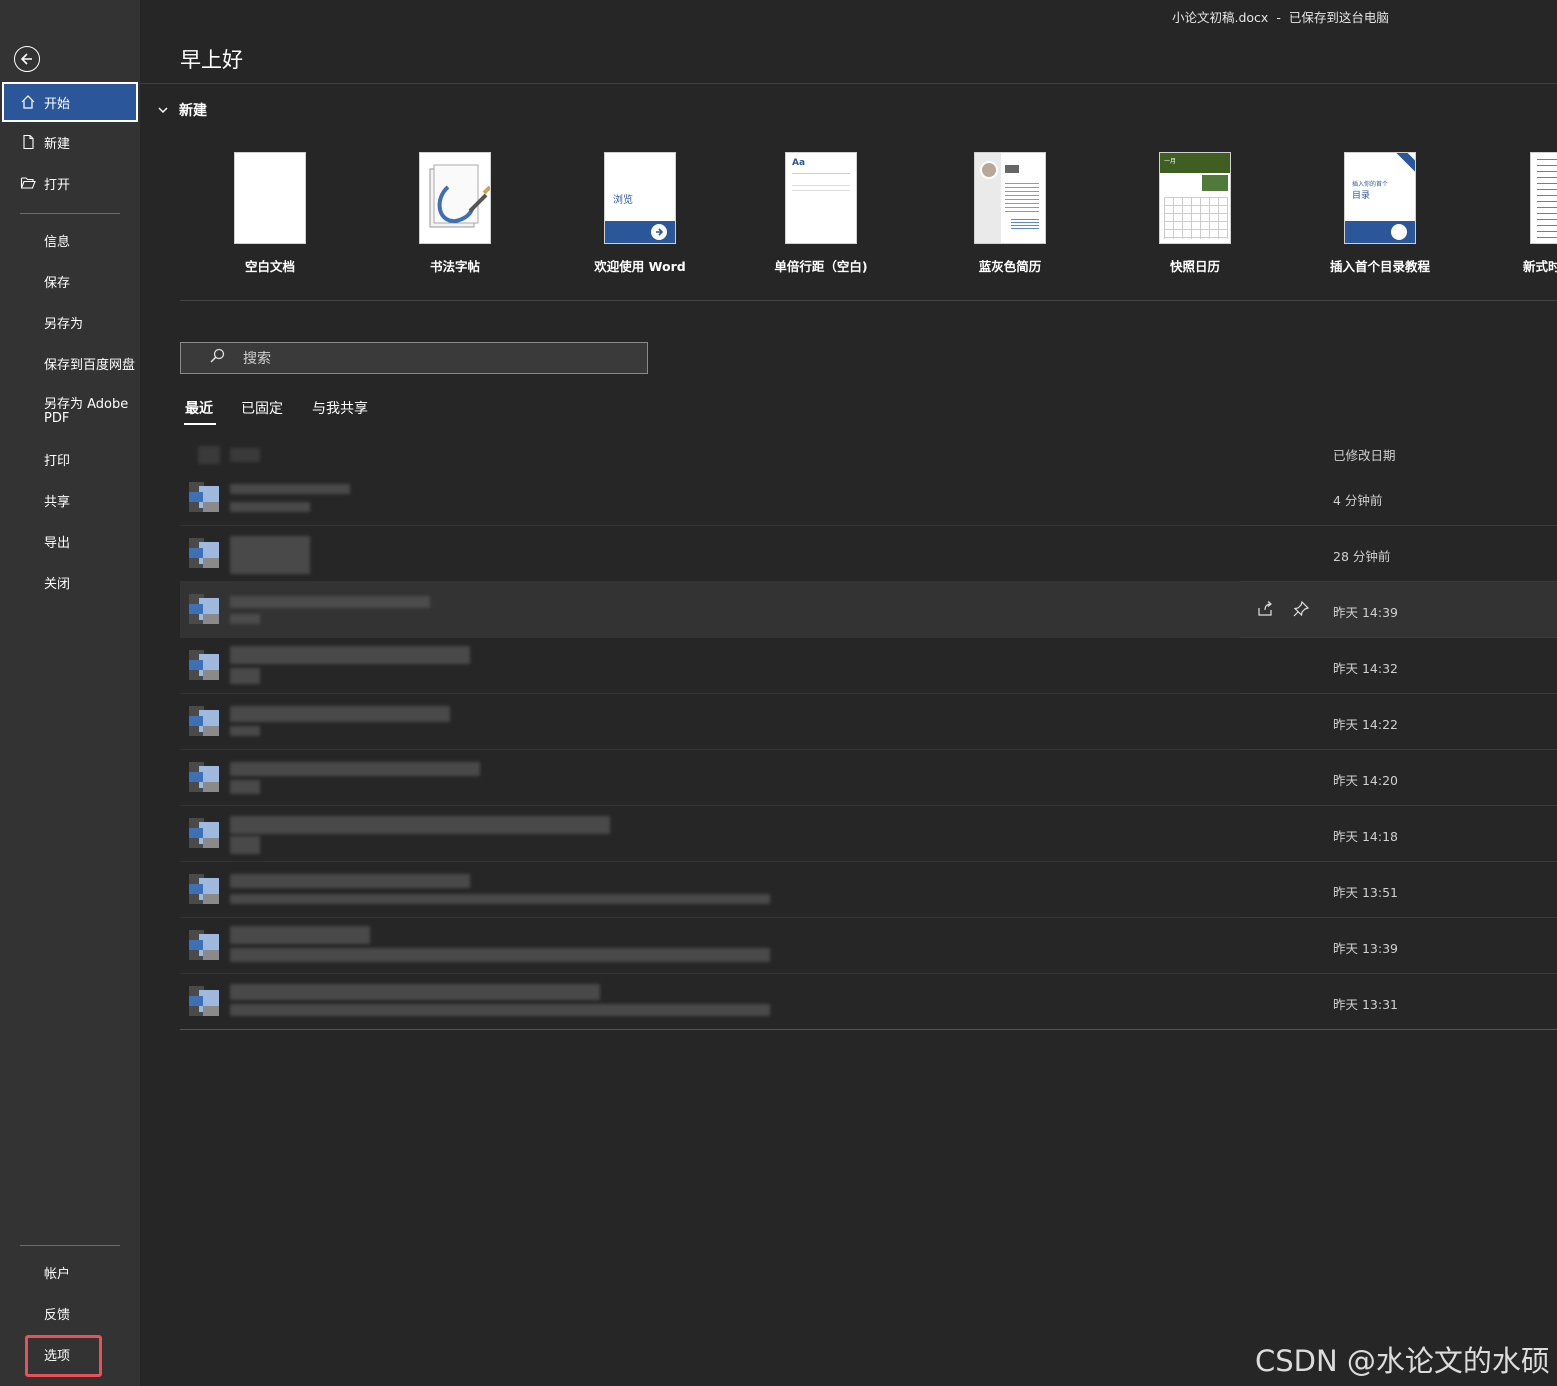 This screenshot has width=1557, height=1386. What do you see at coordinates (848, 83) in the screenshot?
I see `header-divider` at bounding box center [848, 83].